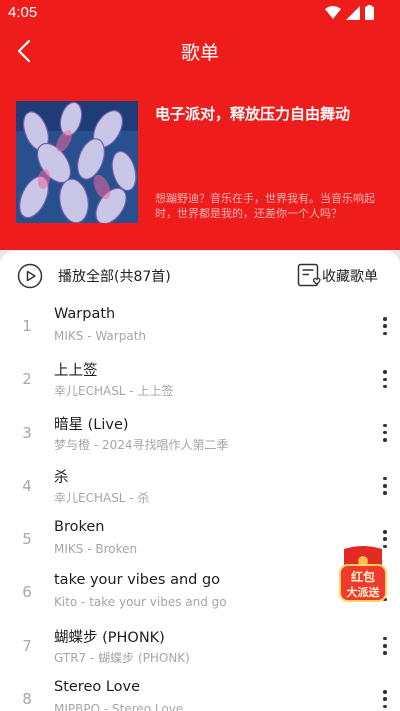  I want to click on song-index: 2, so click(27, 379).